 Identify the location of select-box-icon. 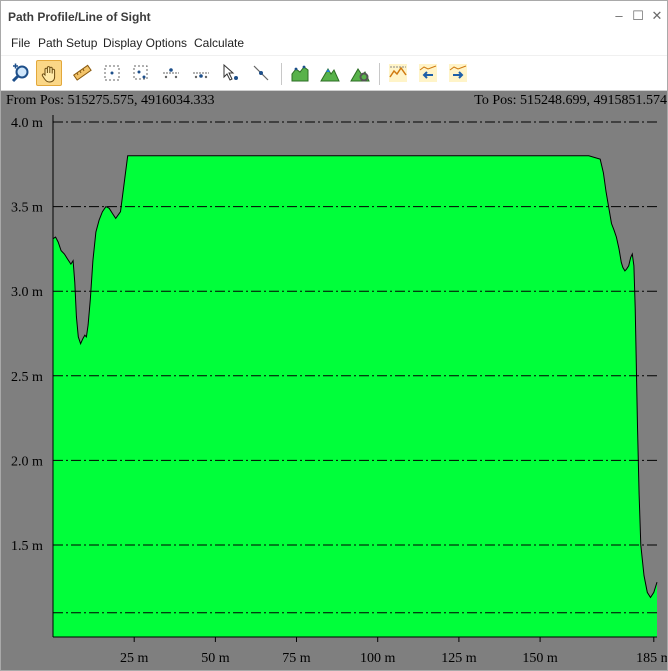
(112, 73).